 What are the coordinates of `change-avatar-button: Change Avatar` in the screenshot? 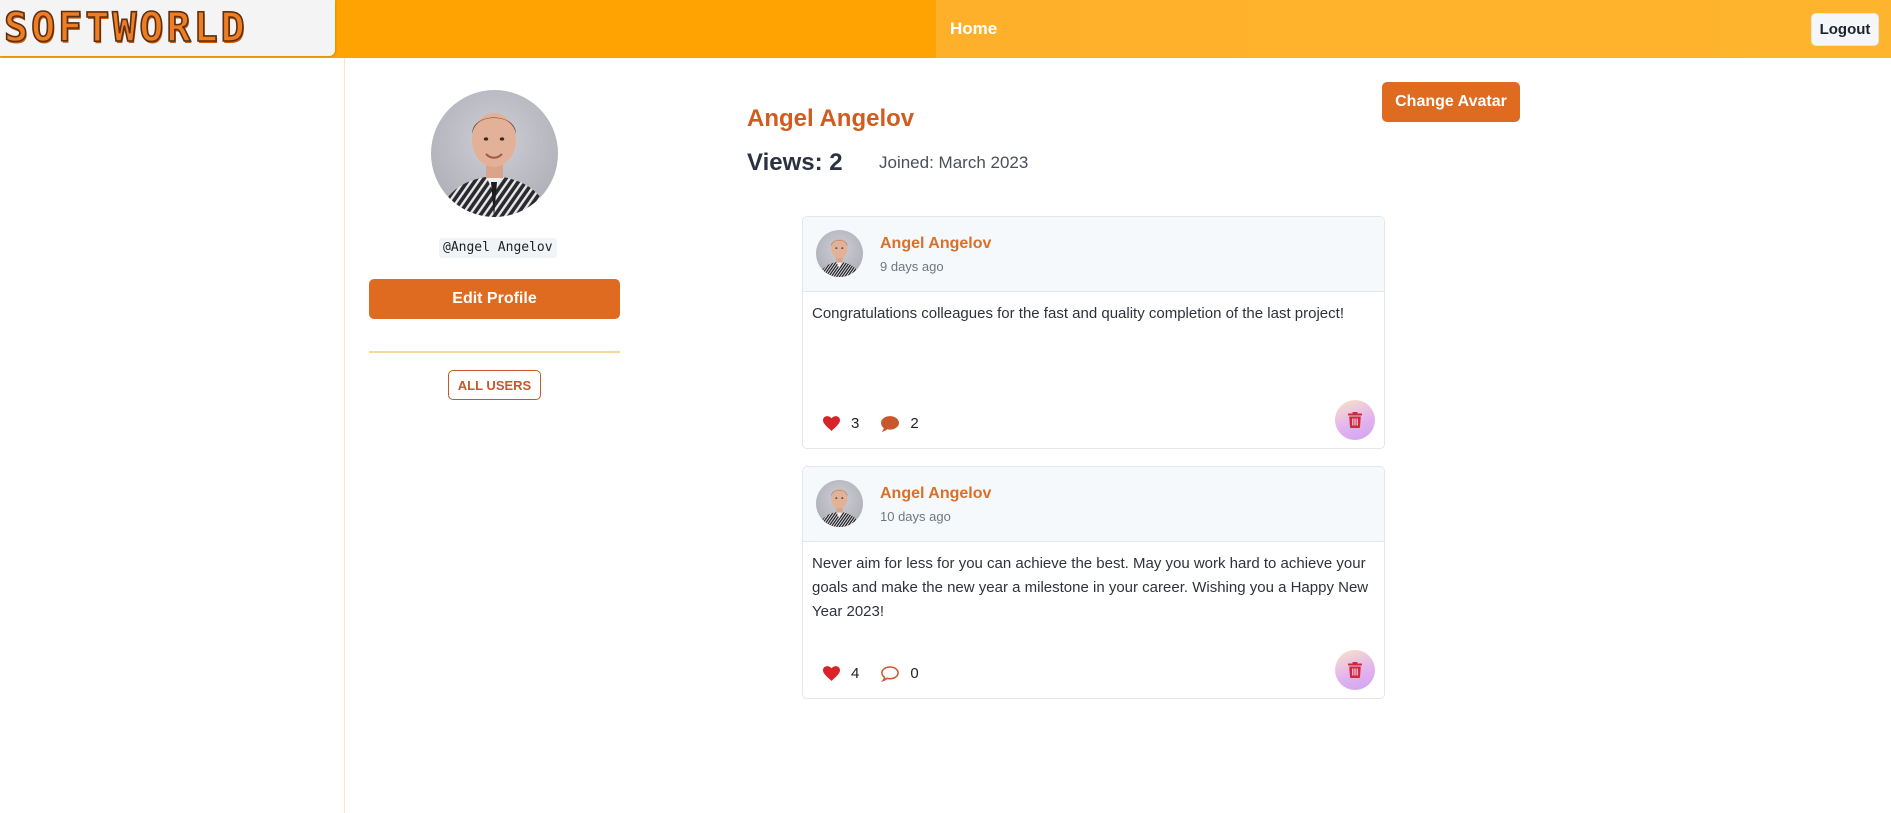 It's located at (1451, 102).